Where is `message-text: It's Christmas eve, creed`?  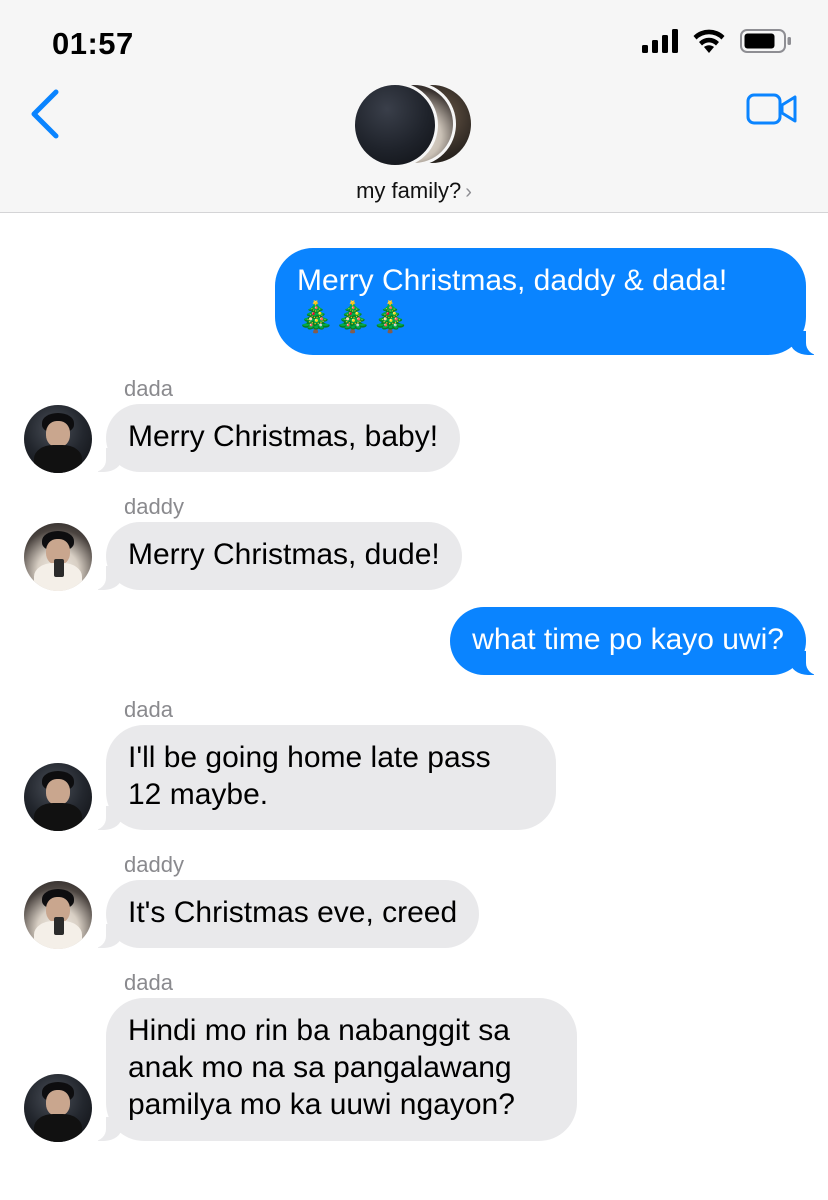
message-text: It's Christmas eve, creed is located at coordinates (293, 912).